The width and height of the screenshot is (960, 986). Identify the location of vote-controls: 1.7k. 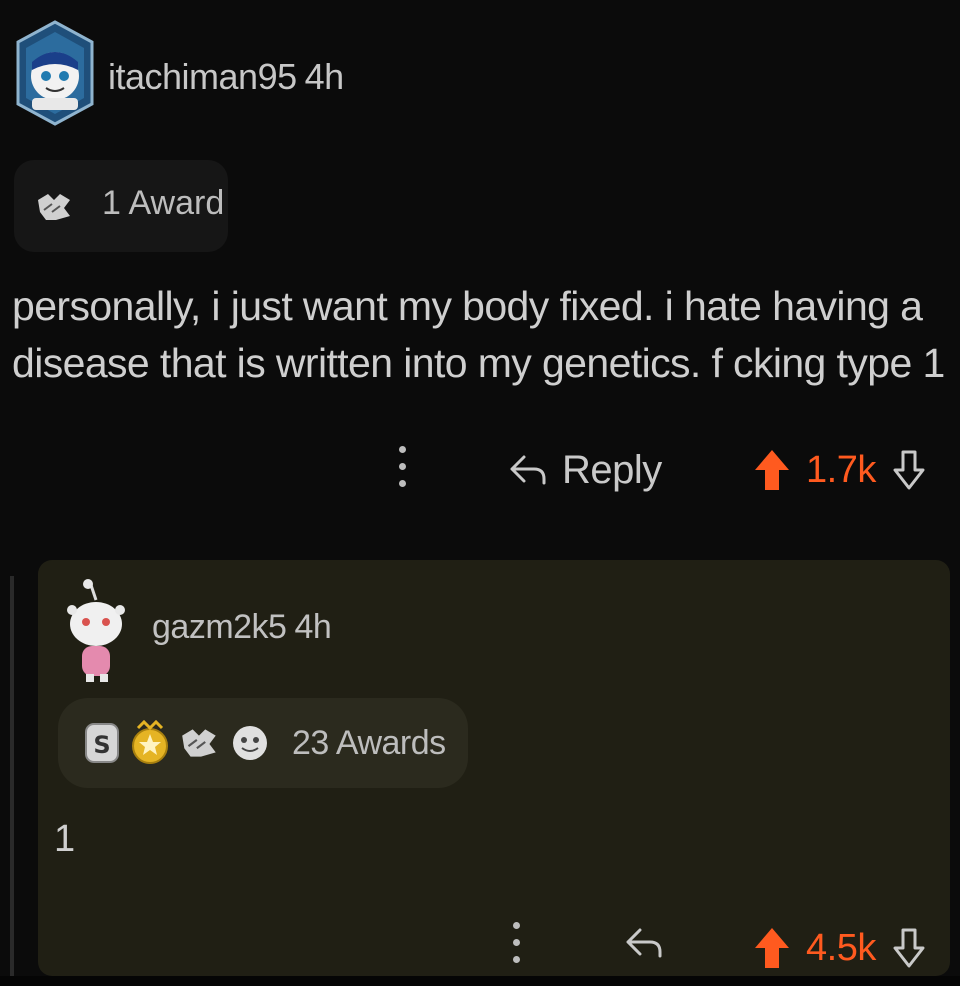
(839, 470).